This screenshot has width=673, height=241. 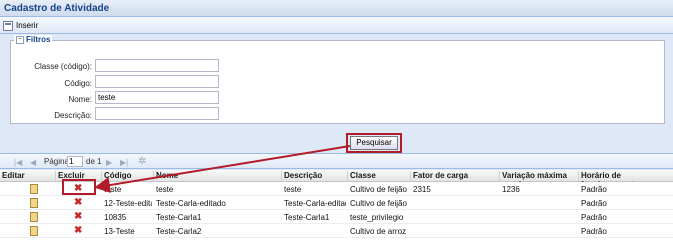 What do you see at coordinates (79, 187) in the screenshot?
I see `delete-highlight` at bounding box center [79, 187].